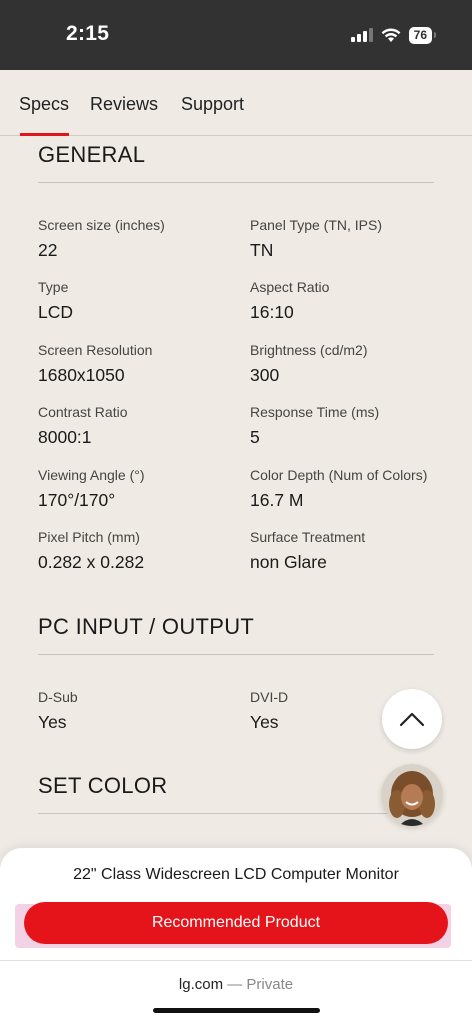 This screenshot has width=472, height=1024. What do you see at coordinates (95, 350) in the screenshot?
I see `spec-label: Screen Resolution` at bounding box center [95, 350].